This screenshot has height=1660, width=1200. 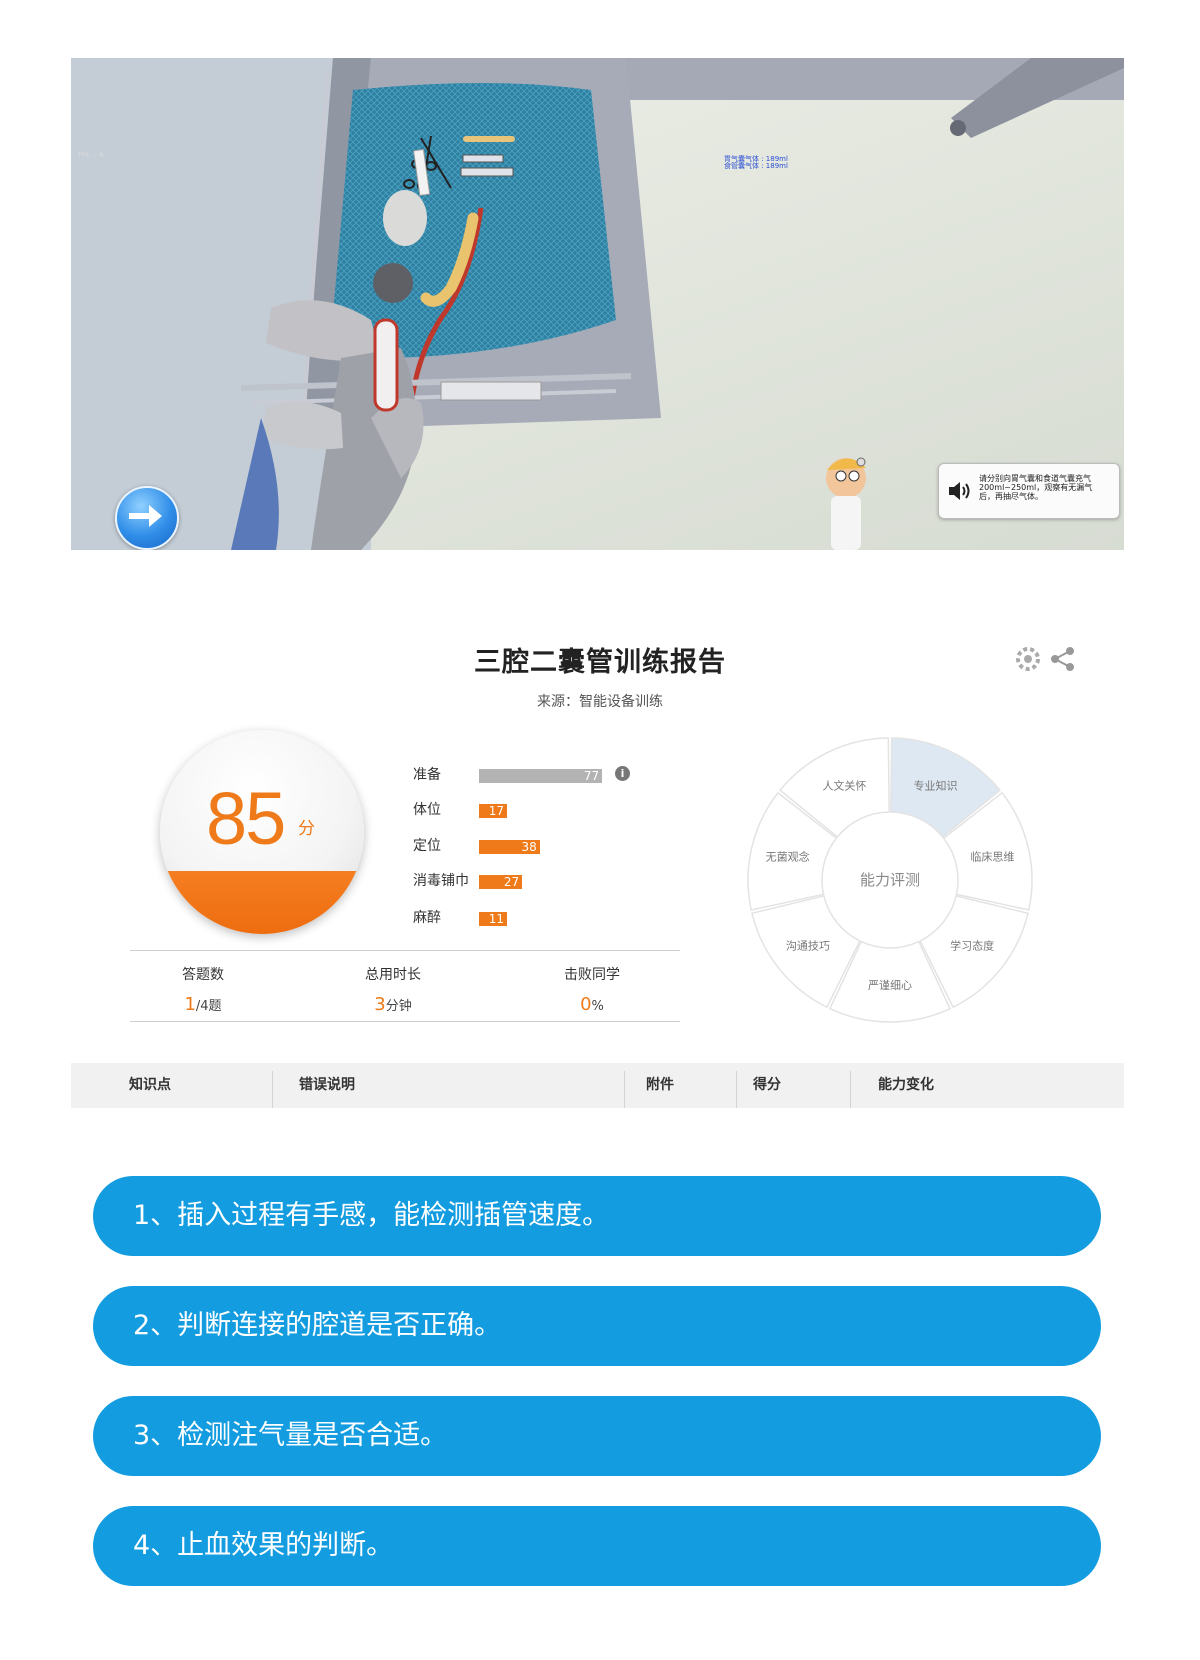 What do you see at coordinates (393, 1004) in the screenshot?
I see `time-value: 3分钟` at bounding box center [393, 1004].